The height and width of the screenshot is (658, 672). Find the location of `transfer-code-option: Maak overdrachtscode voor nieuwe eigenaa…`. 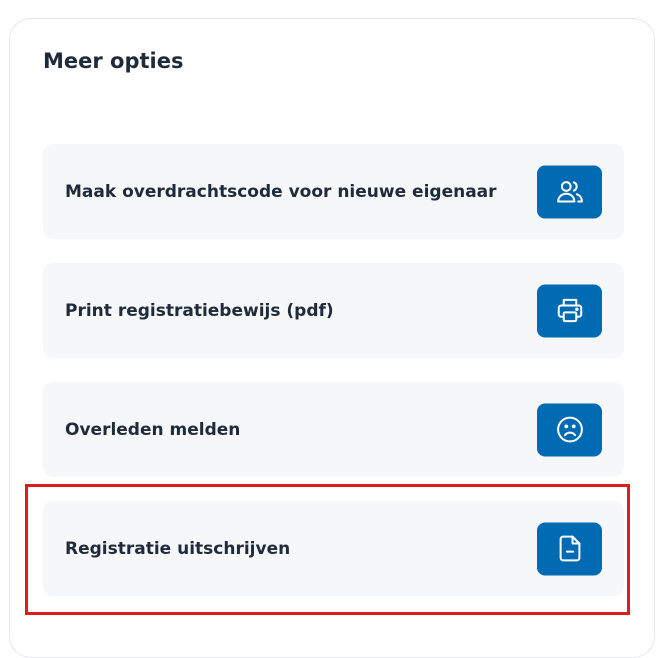

transfer-code-option: Maak overdrachtscode voor nieuwe eigenaa… is located at coordinates (333, 191).